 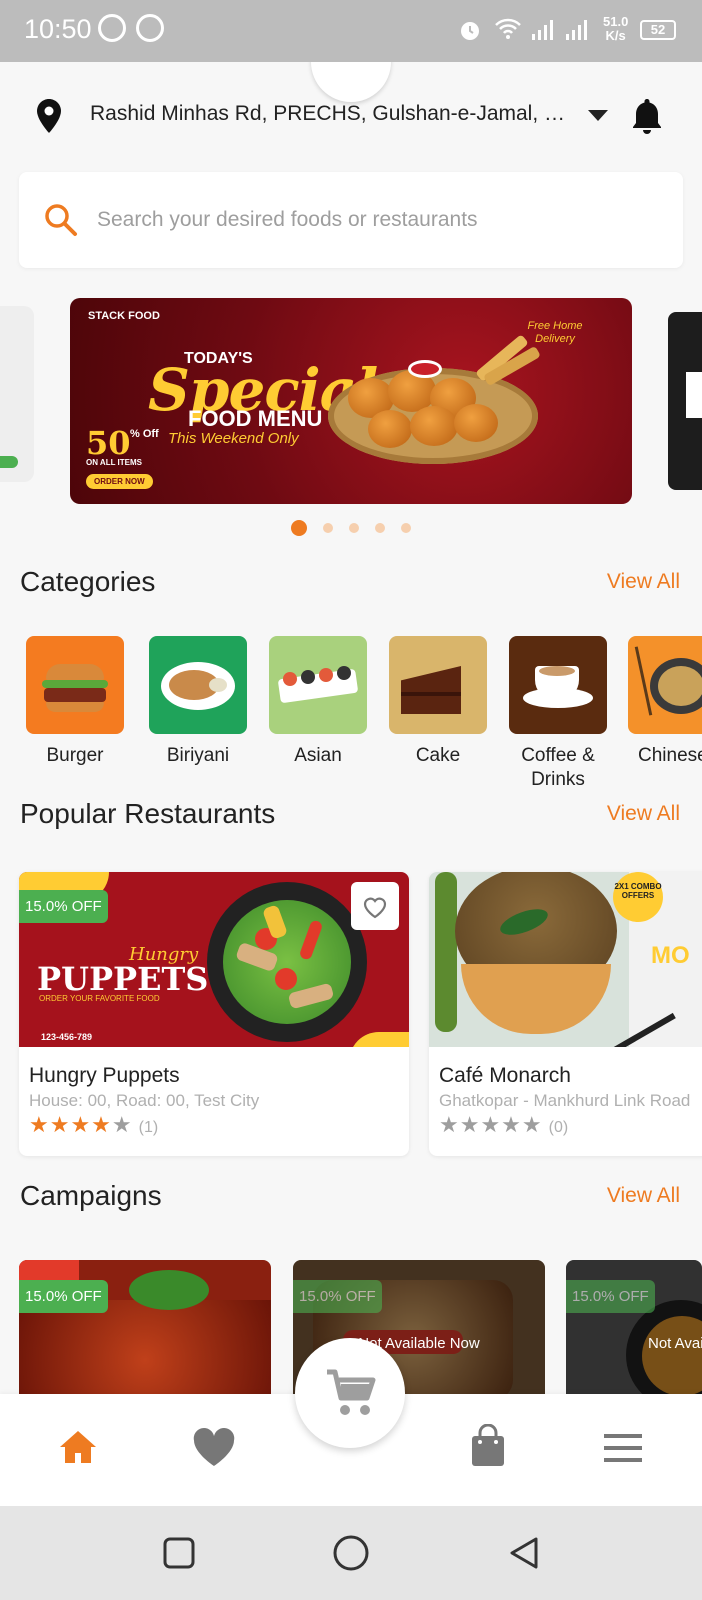 What do you see at coordinates (198, 685) in the screenshot?
I see `biriyani-image` at bounding box center [198, 685].